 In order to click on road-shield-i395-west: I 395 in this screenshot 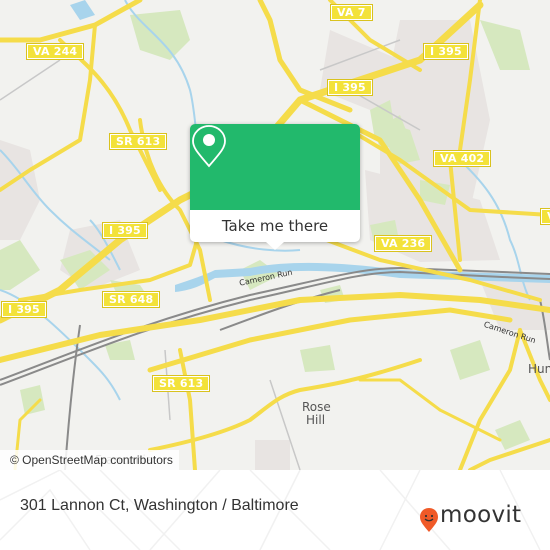, I will do `click(125, 230)`.